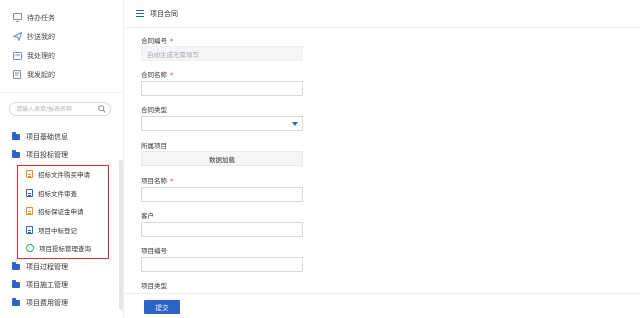 This screenshot has height=318, width=640. Describe the element at coordinates (154, 286) in the screenshot. I see `field-label-project-type: 项目类型` at that location.